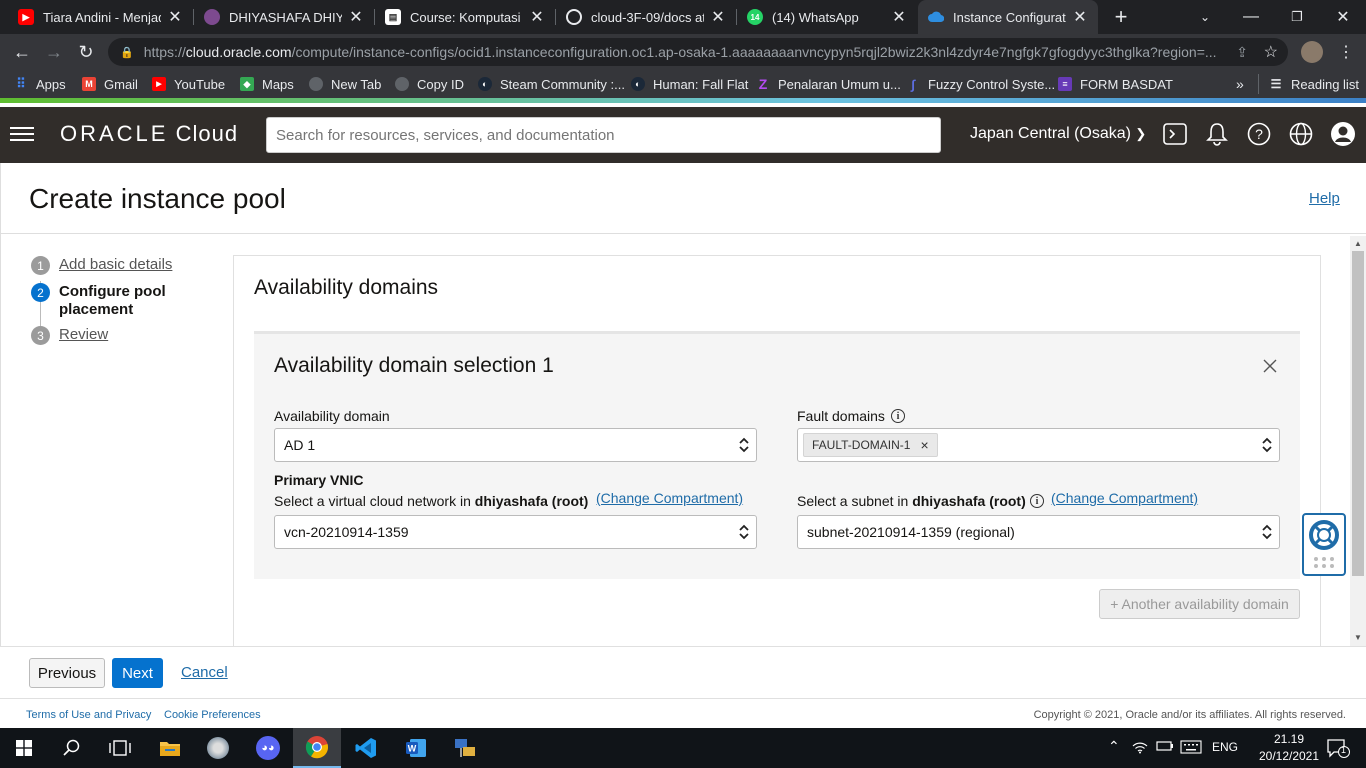 This screenshot has width=1366, height=768. What do you see at coordinates (465, 748) in the screenshot?
I see `network-tool-icon` at bounding box center [465, 748].